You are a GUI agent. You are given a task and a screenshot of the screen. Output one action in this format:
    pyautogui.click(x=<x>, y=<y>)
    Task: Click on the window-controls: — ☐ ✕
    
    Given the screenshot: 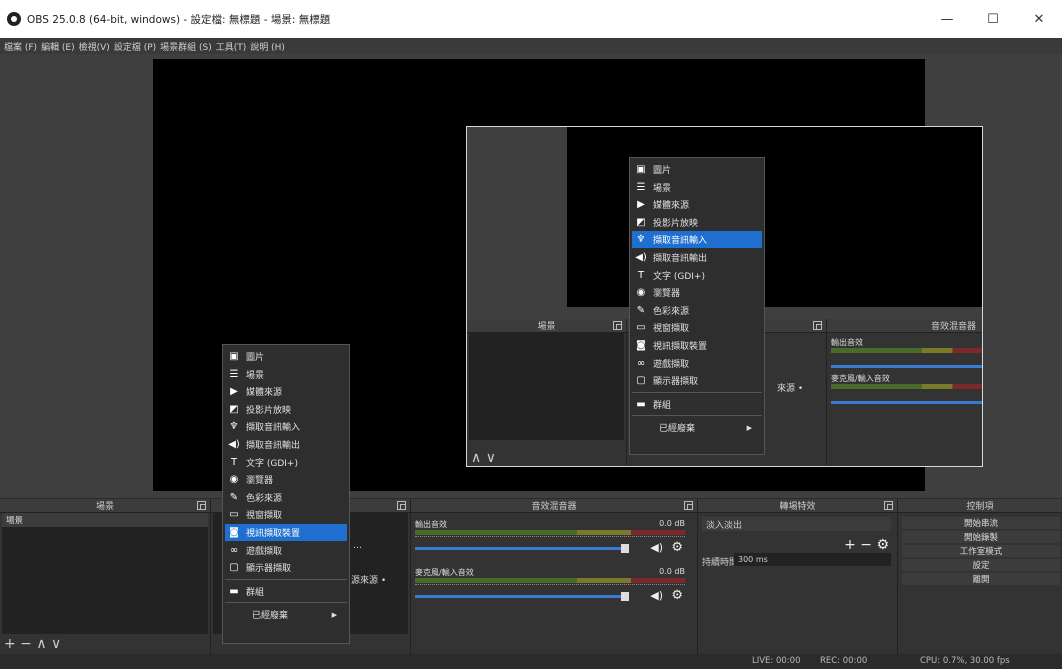 What is the action you would take?
    pyautogui.click(x=993, y=19)
    